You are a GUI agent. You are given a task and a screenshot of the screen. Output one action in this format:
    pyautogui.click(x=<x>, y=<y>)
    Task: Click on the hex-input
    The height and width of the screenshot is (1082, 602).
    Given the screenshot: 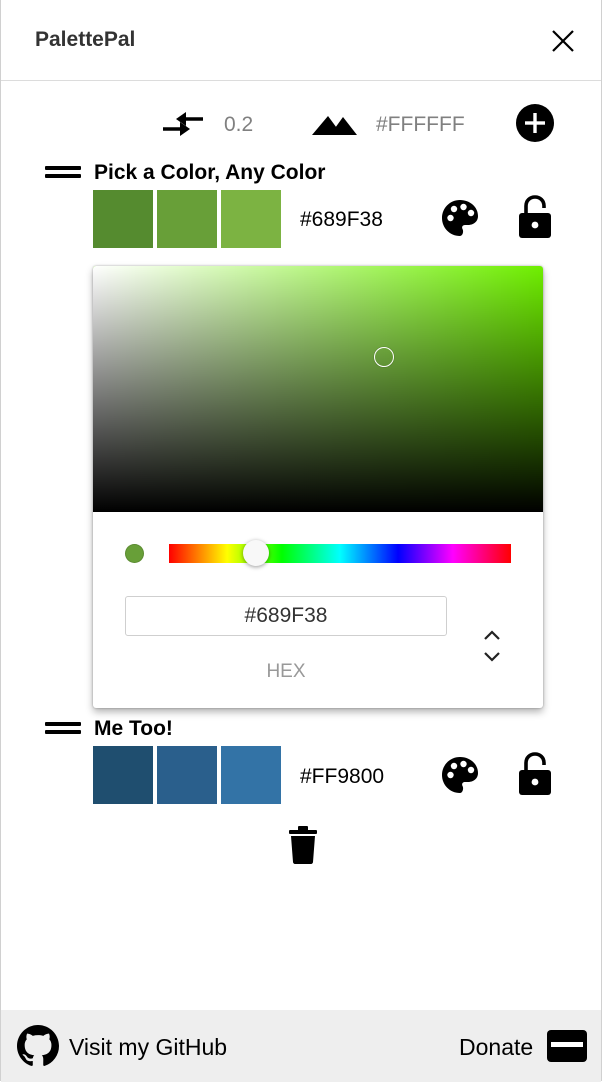 What is the action you would take?
    pyautogui.click(x=286, y=616)
    